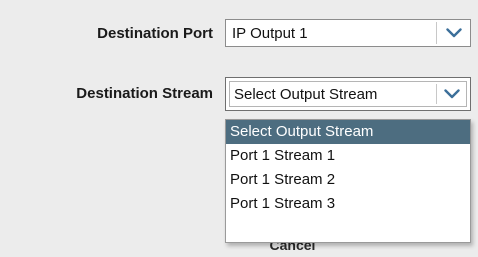 The height and width of the screenshot is (257, 478). Describe the element at coordinates (270, 33) in the screenshot. I see `destination-port-value: IP Output 1` at that location.